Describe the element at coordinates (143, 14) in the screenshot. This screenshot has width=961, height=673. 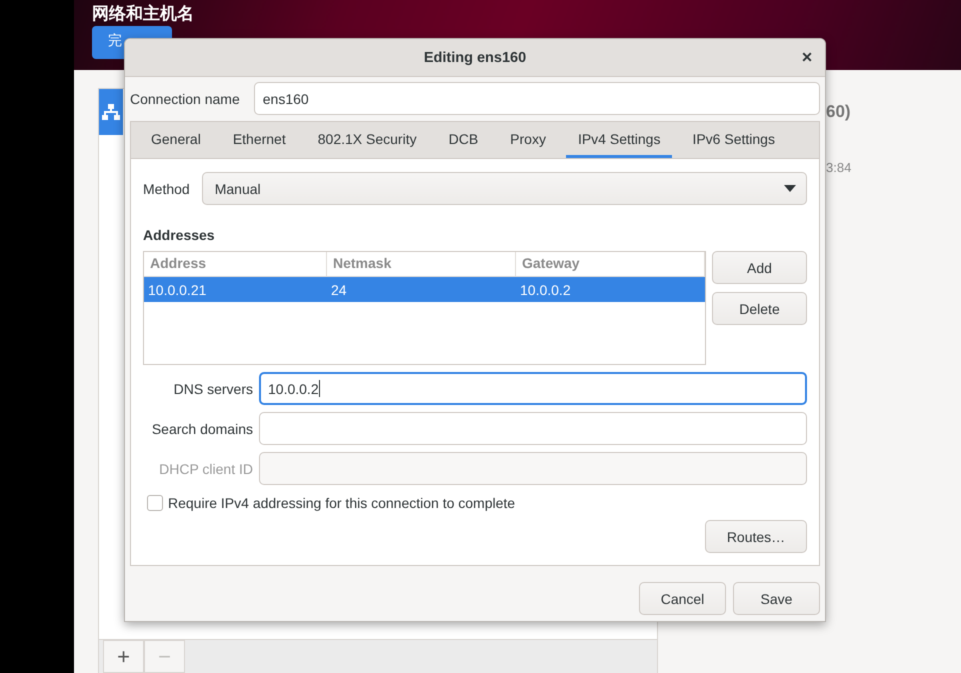
I see `page-title: 网络和主机名` at that location.